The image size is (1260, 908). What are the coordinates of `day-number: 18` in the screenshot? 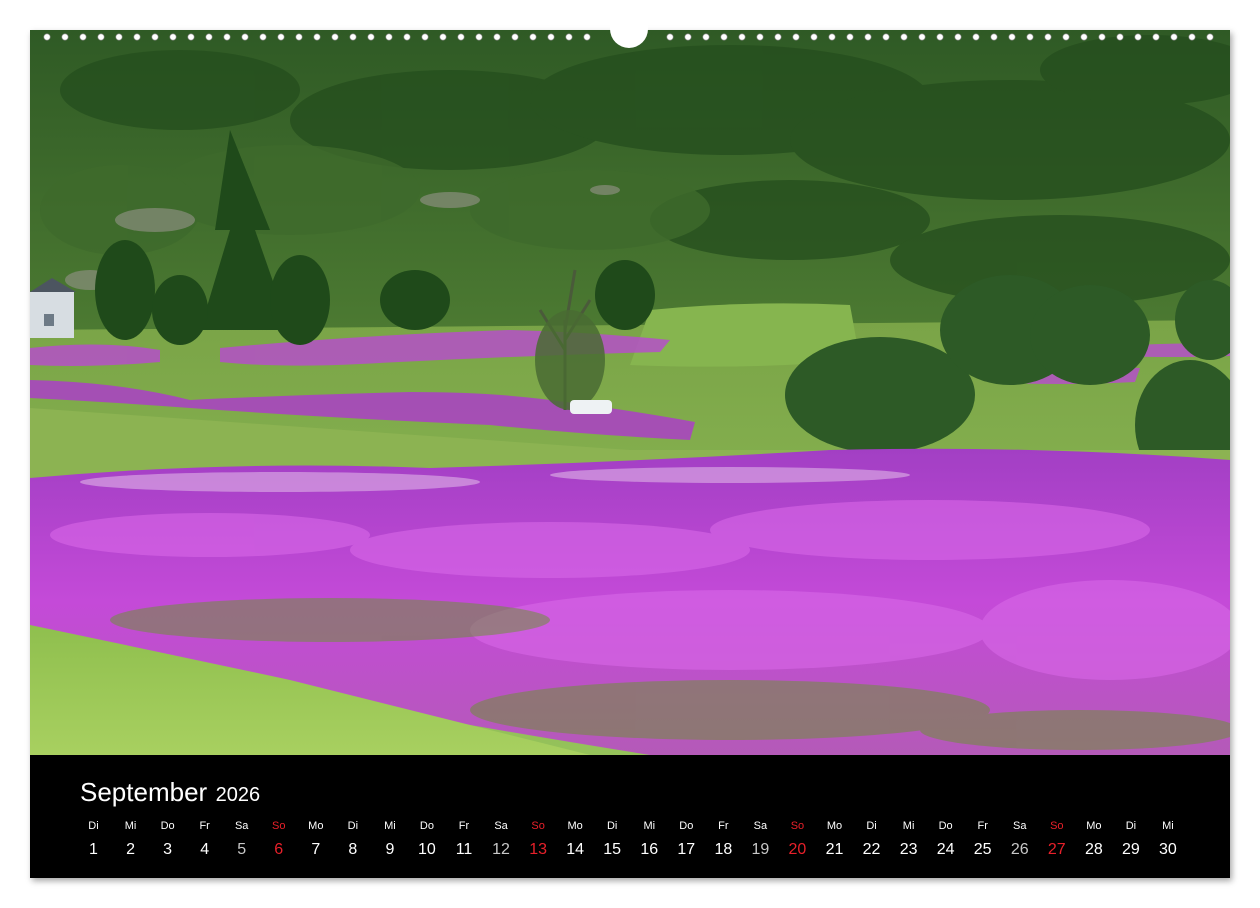 It's located at (723, 849).